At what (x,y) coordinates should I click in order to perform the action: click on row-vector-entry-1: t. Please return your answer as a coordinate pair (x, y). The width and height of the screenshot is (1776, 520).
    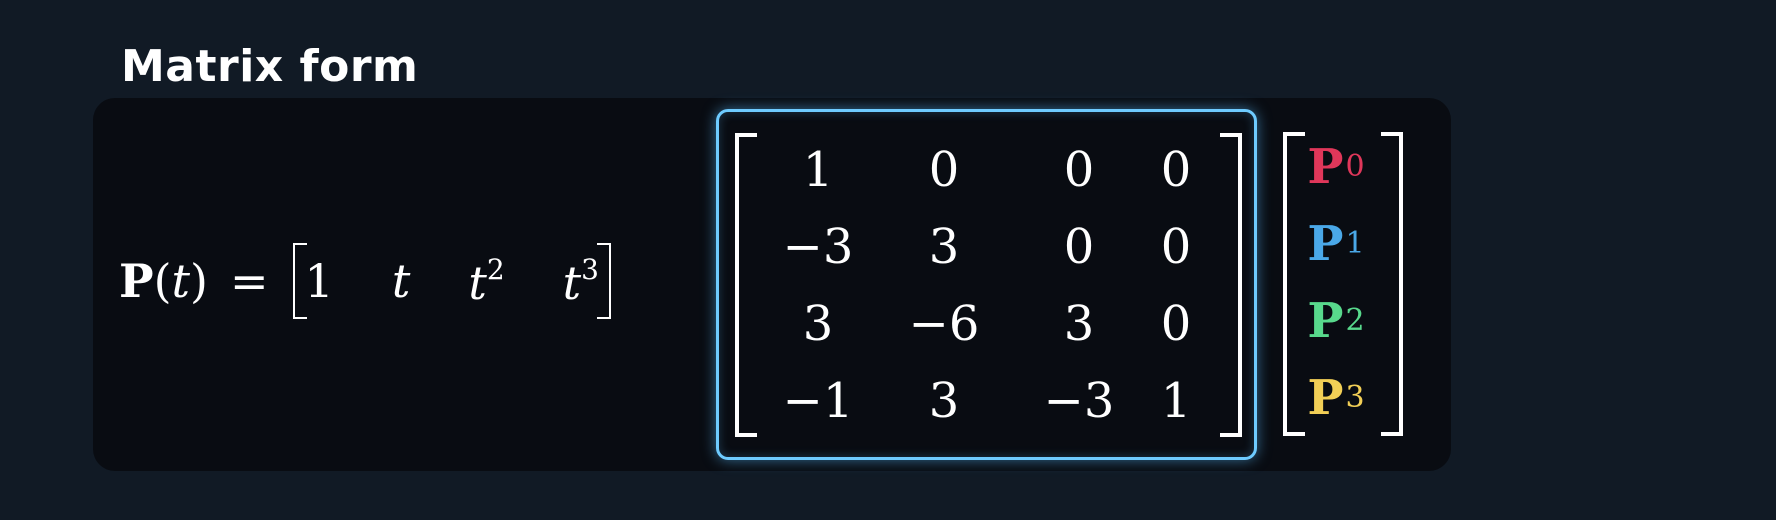
    Looking at the image, I should click on (401, 281).